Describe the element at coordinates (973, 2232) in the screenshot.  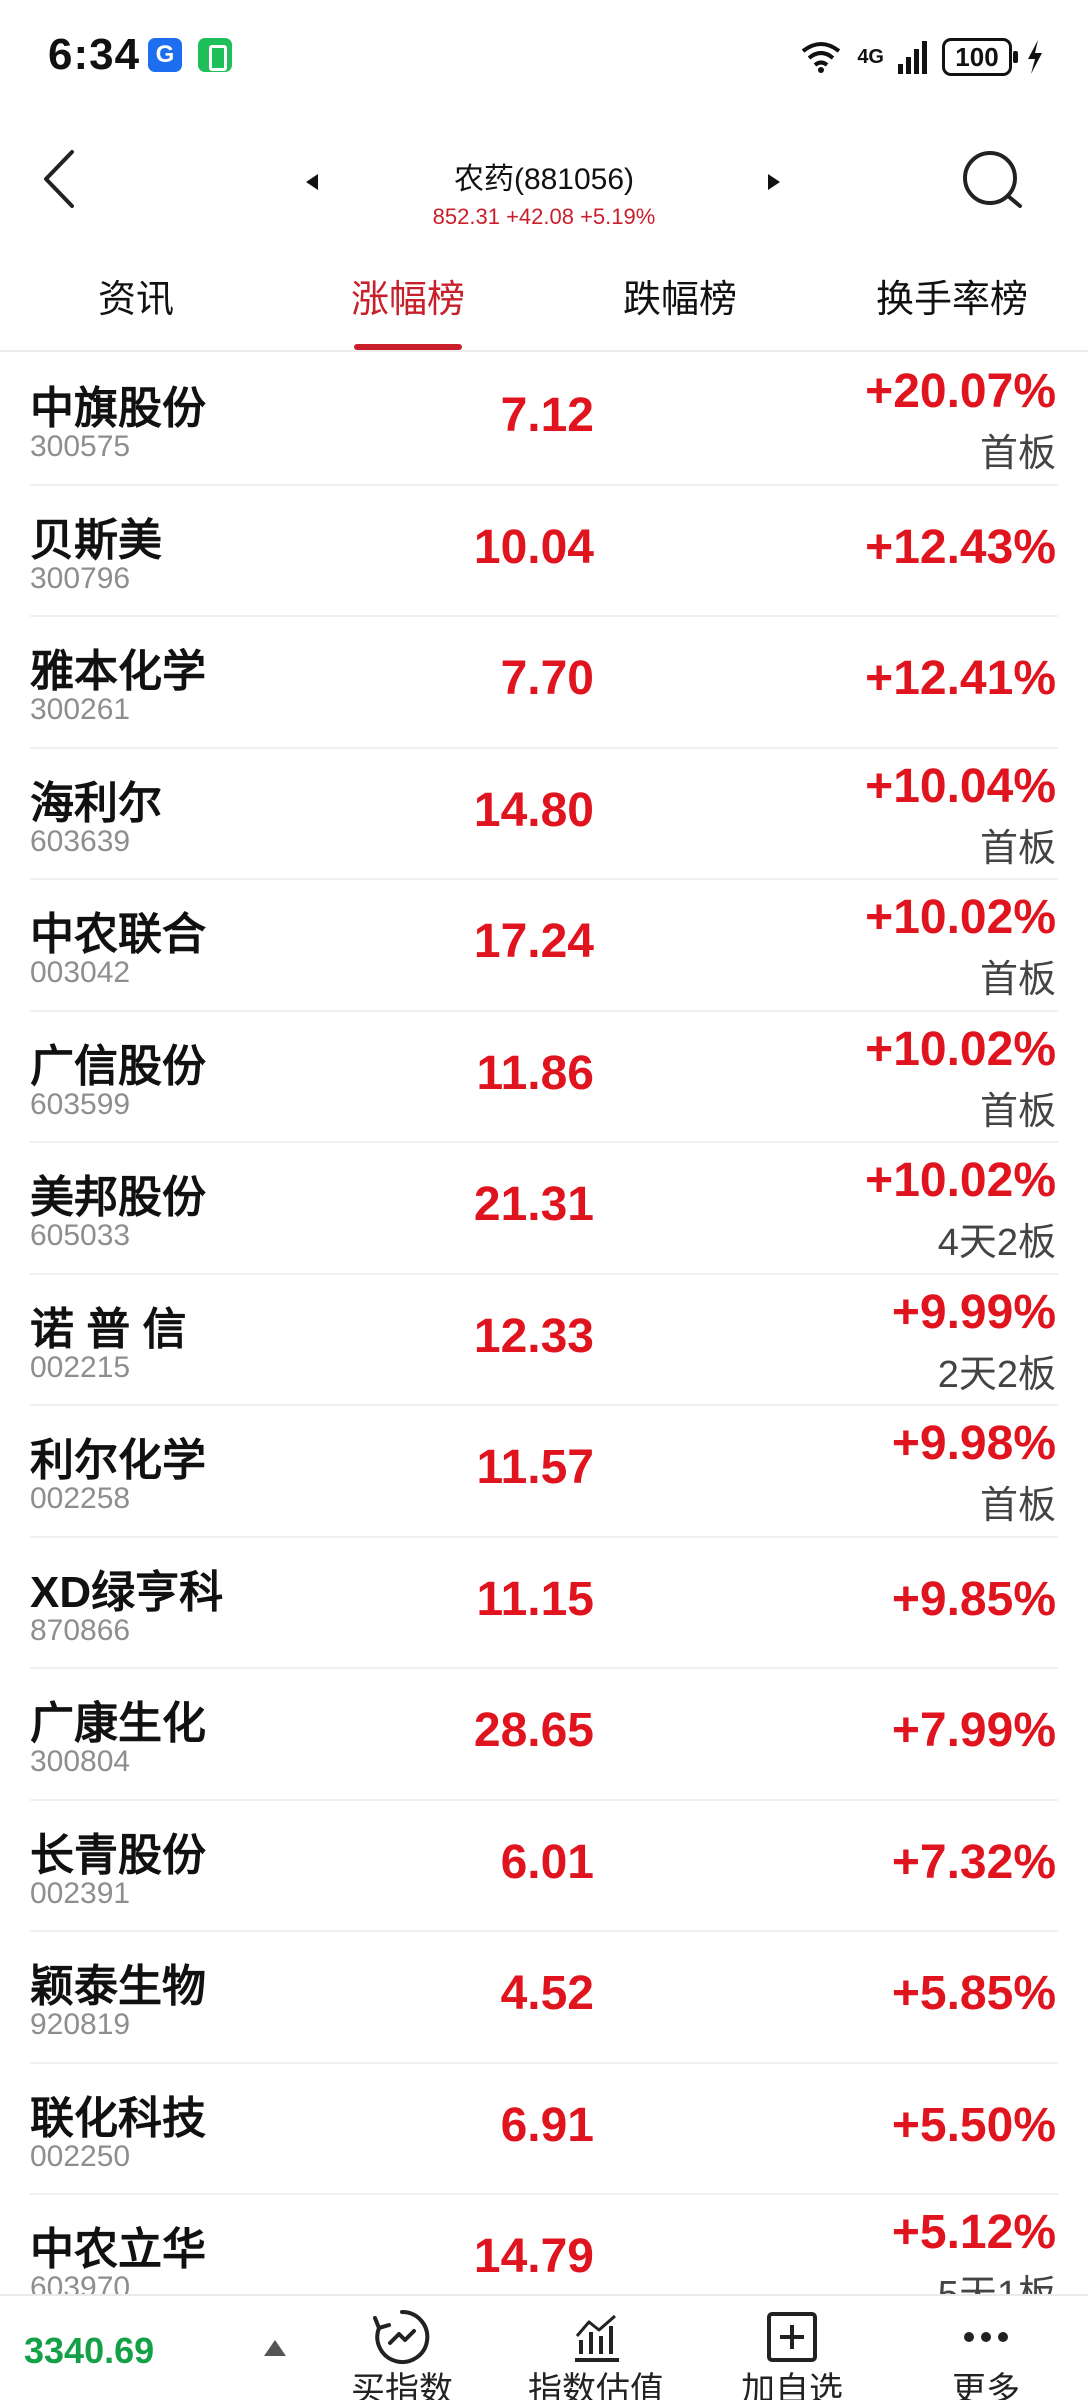
I see `stock-change: +5.12%` at that location.